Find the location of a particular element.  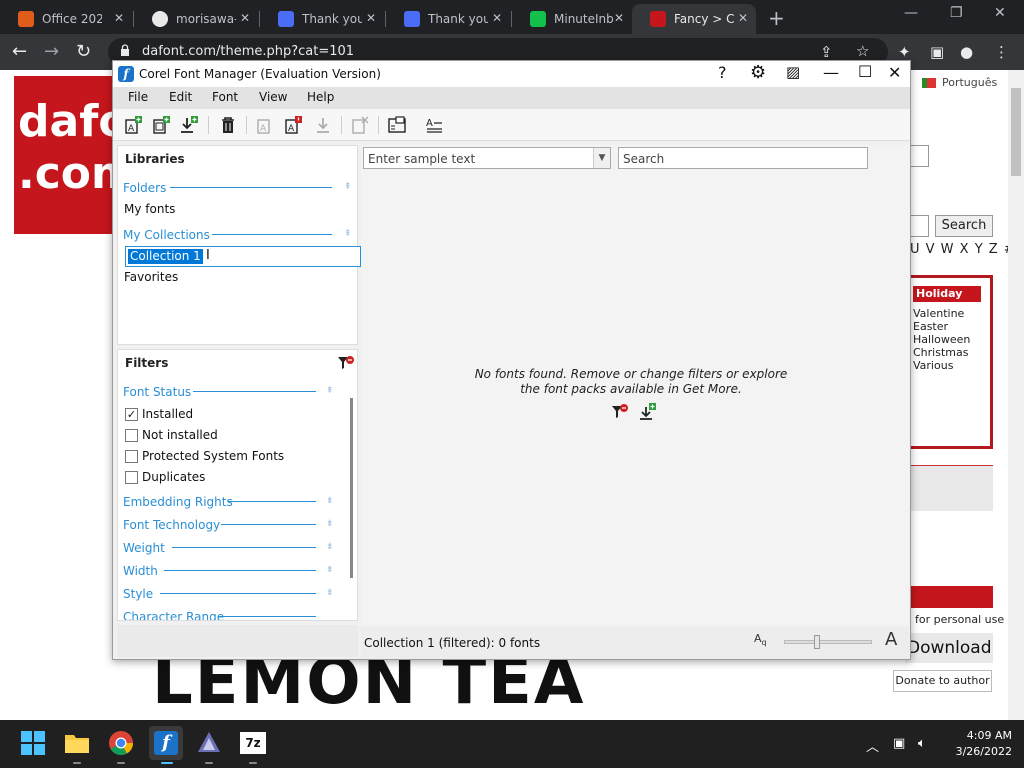

browser-tab-4: Thank you ✕ is located at coordinates (448, 19).